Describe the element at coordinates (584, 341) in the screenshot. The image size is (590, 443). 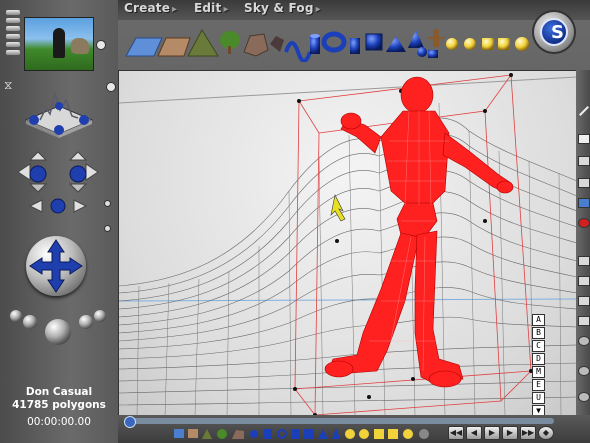
I see `globe-icon` at that location.